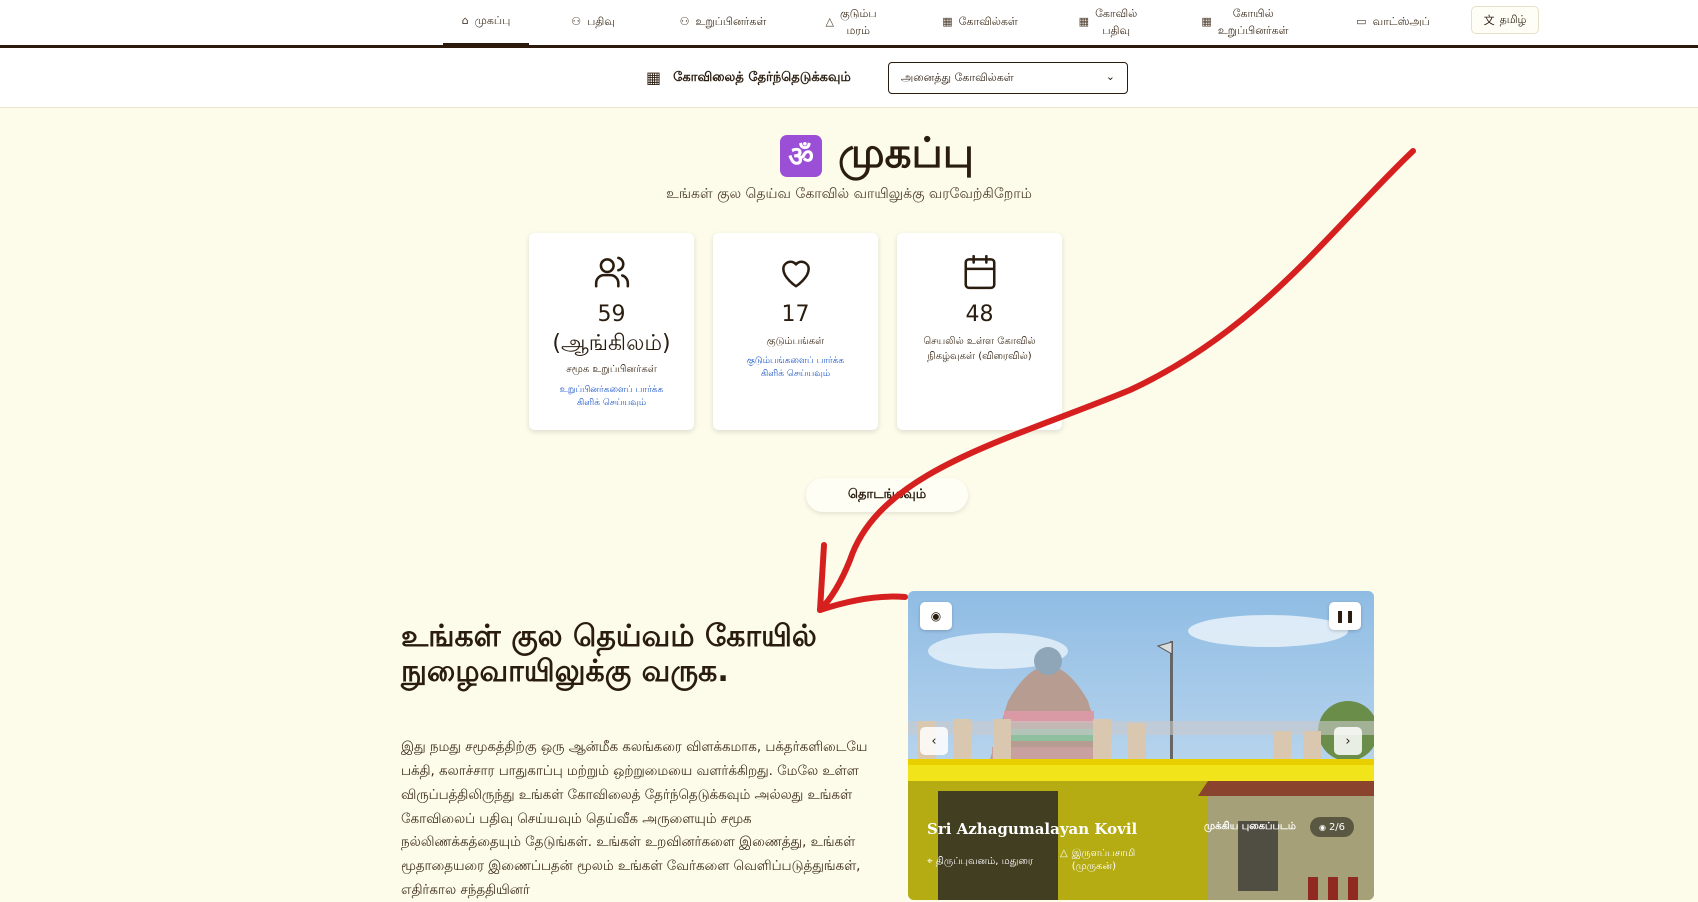 Image resolution: width=1698 pixels, height=902 pixels. What do you see at coordinates (611, 397) in the screenshot?
I see `stat-link: உறுப்பினர்களைப் பார்க்க கிளிக் செய்யவும்` at bounding box center [611, 397].